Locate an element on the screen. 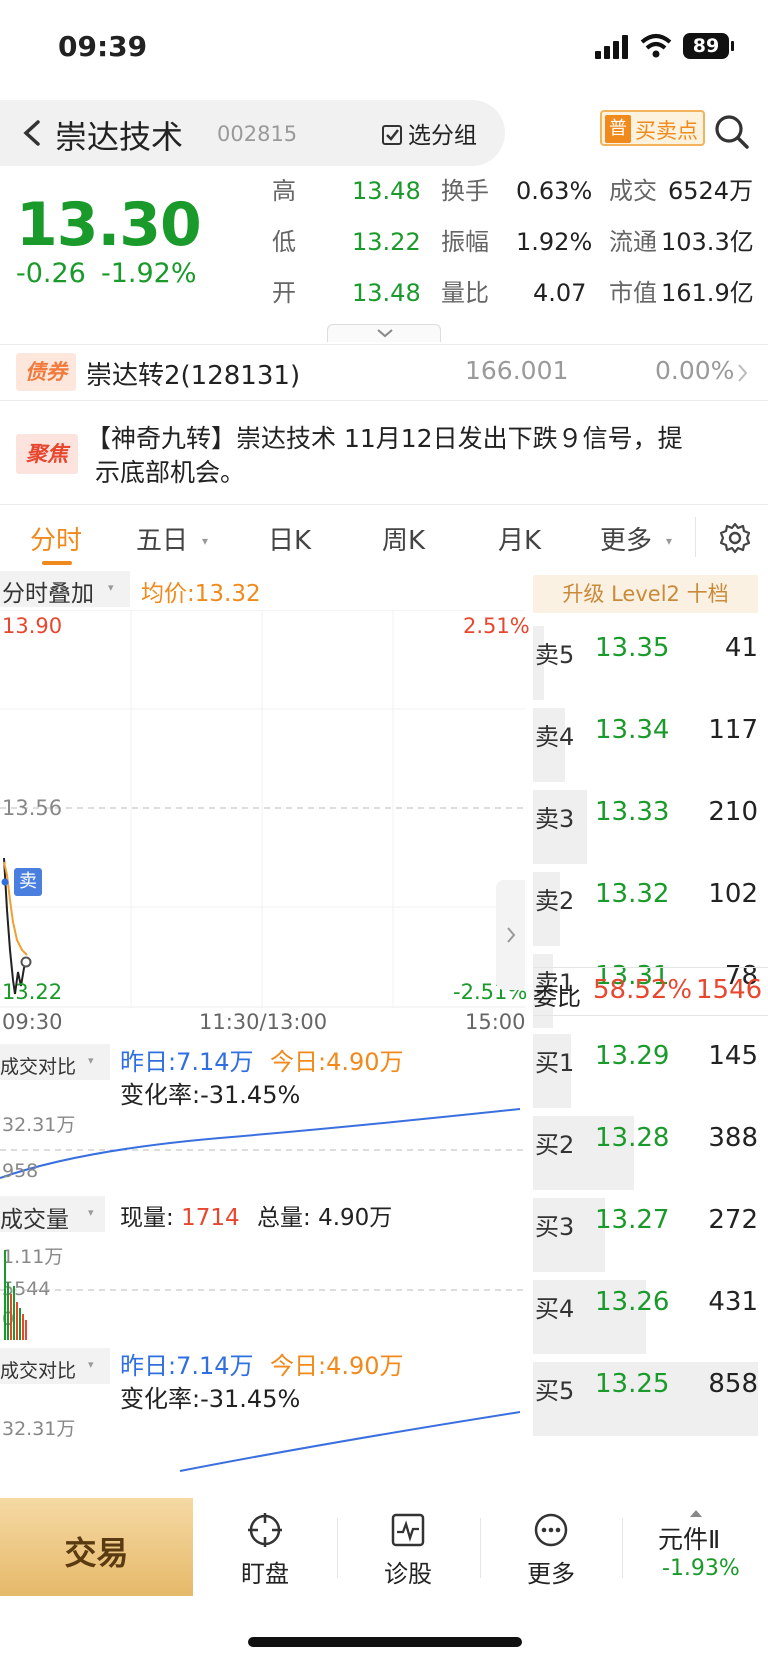 The width and height of the screenshot is (768, 1663). price-axis-top: 13.90 is located at coordinates (32, 626).